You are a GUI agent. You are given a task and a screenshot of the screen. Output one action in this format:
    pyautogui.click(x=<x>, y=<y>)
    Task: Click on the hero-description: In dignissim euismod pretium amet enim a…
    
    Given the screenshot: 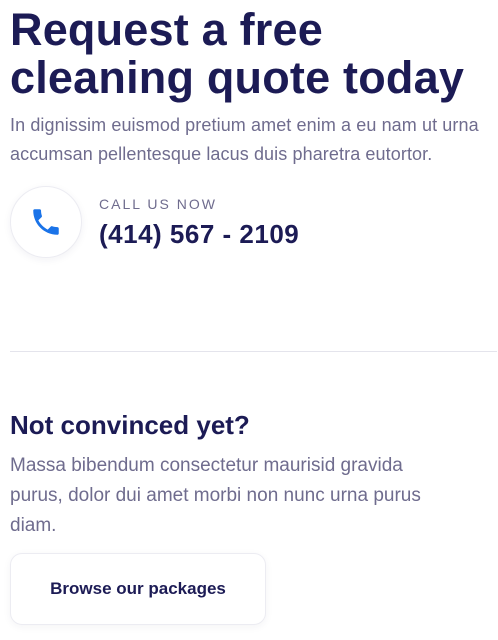 What is the action you would take?
    pyautogui.click(x=244, y=140)
    